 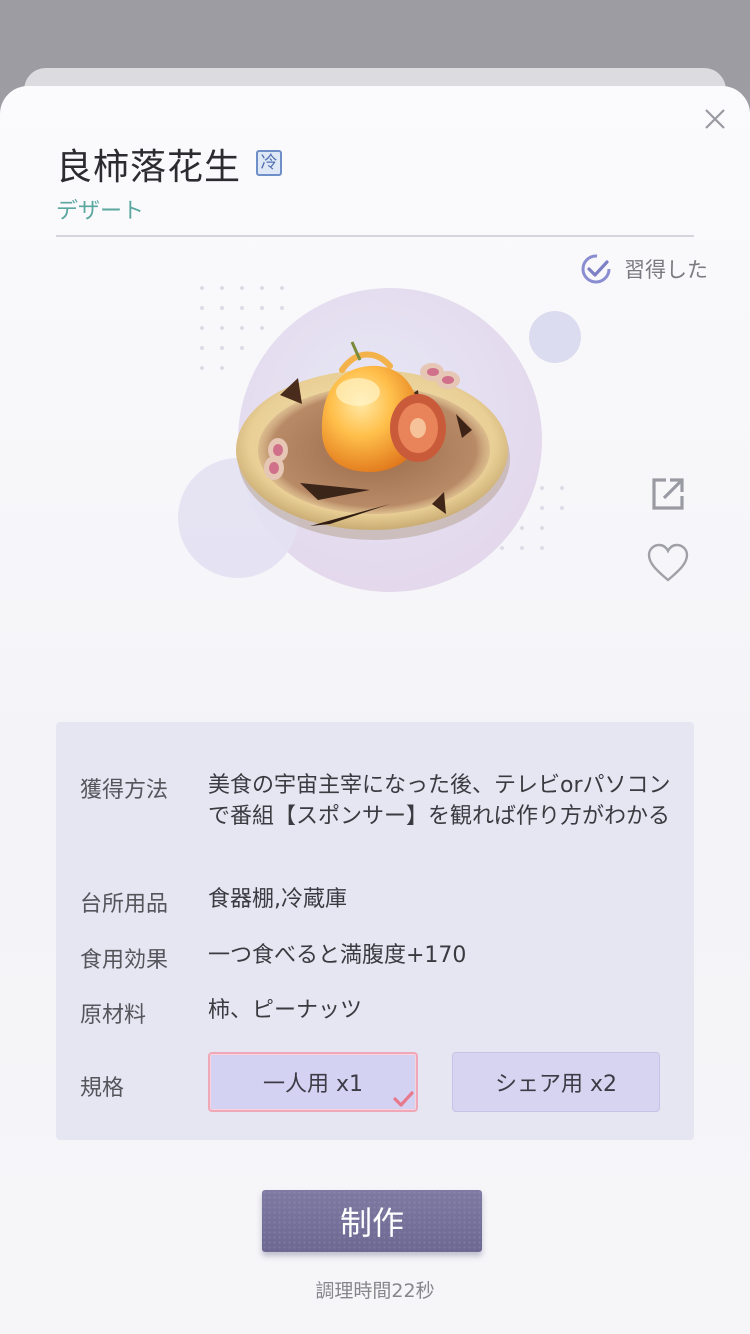 I want to click on dish-illustration, so click(x=379, y=439).